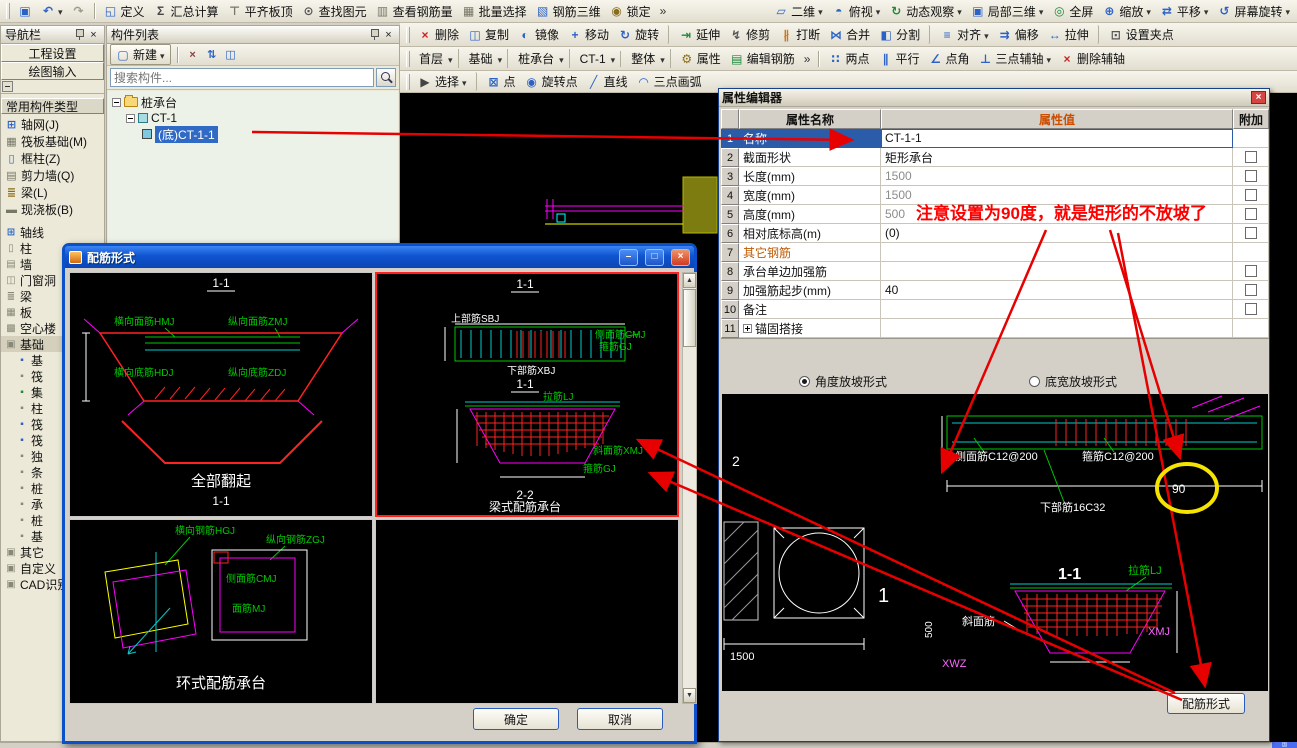 The height and width of the screenshot is (748, 1297). What do you see at coordinates (52, 175) in the screenshot?
I see `nav-item-shear-wall: ▤ 剪力墙(Q)` at bounding box center [52, 175].